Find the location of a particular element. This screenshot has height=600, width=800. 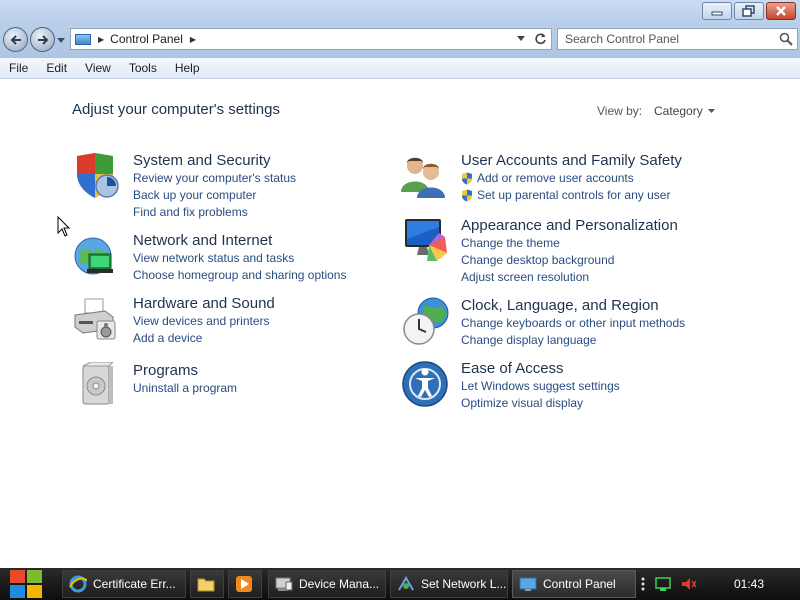

menu-edit: Edit is located at coordinates (56, 68).